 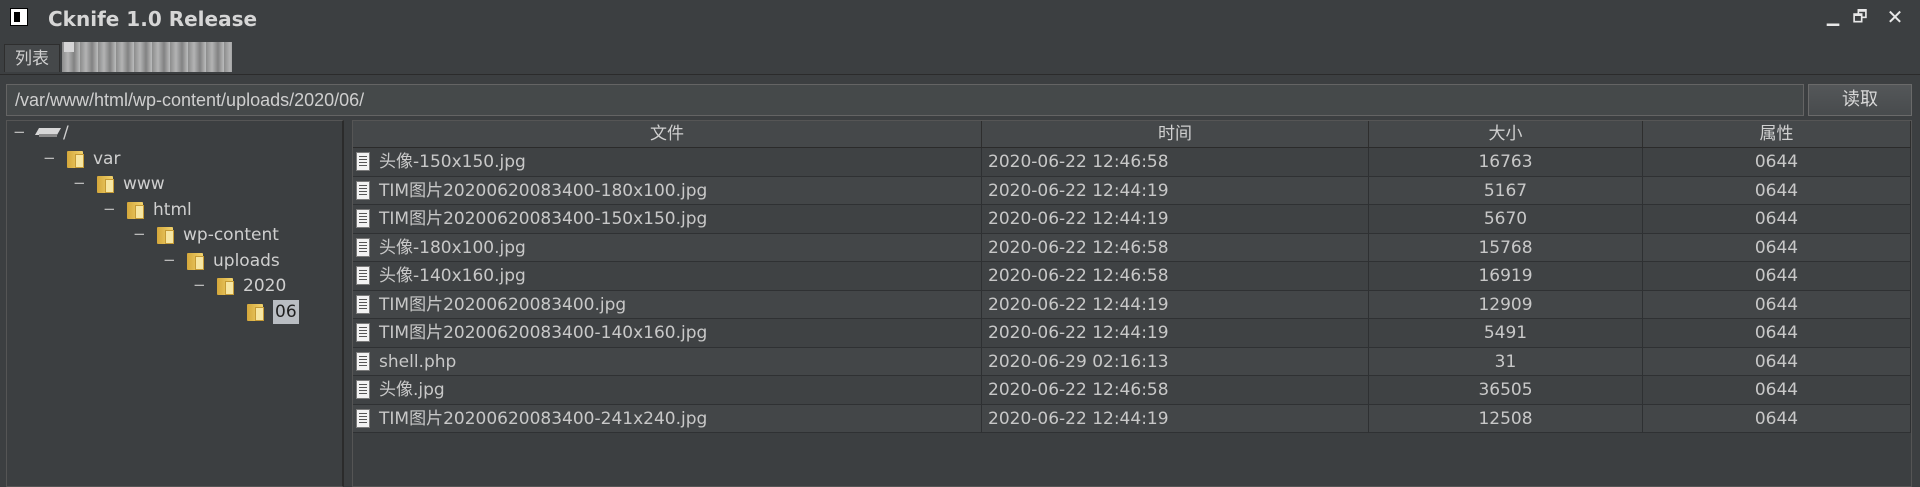 What do you see at coordinates (667, 304) in the screenshot?
I see `file-name-cell: TIM图片20200620083400.jpg` at bounding box center [667, 304].